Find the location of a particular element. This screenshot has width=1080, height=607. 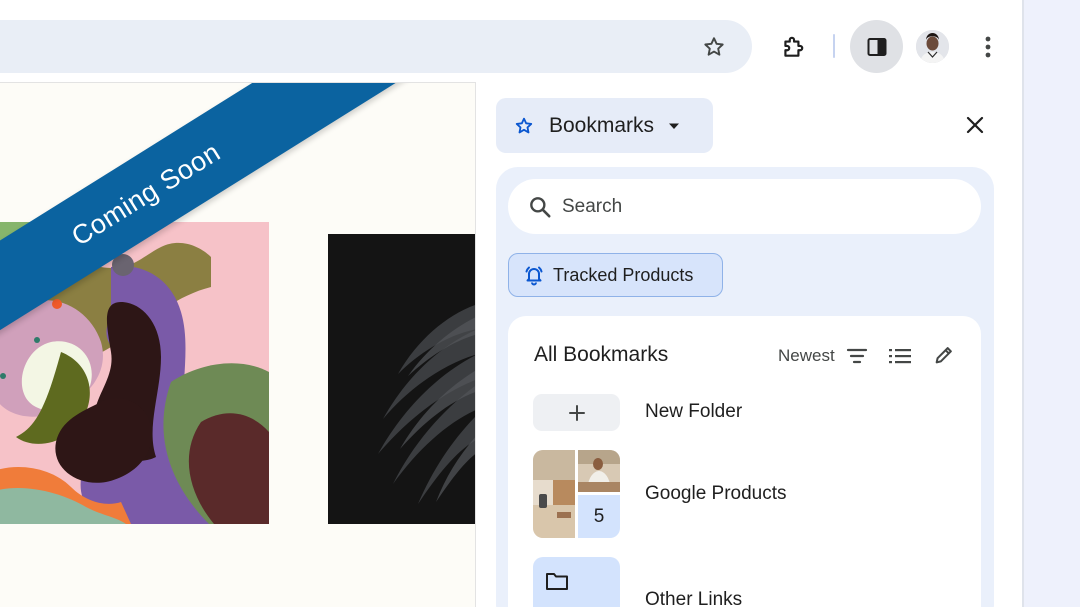

tracked-products-chip: Tracked Products is located at coordinates (615, 275).